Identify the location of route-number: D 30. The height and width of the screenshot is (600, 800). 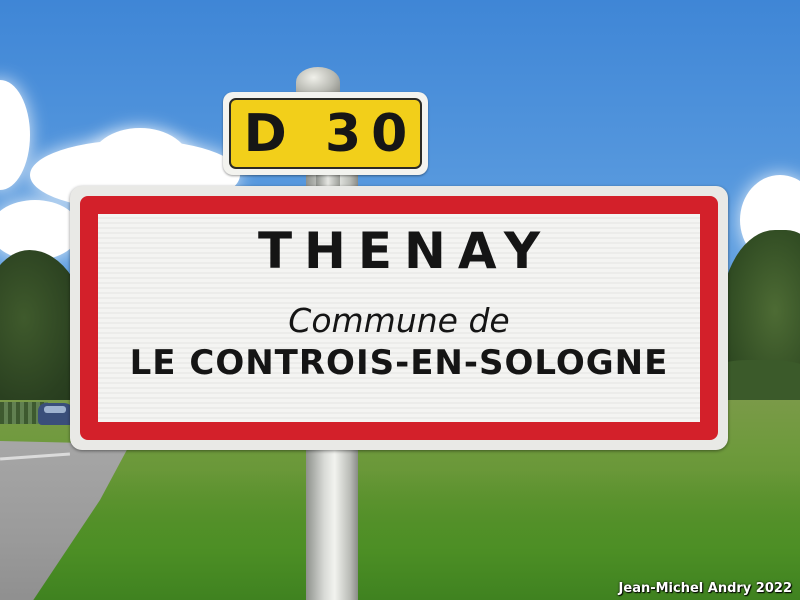
(330, 133).